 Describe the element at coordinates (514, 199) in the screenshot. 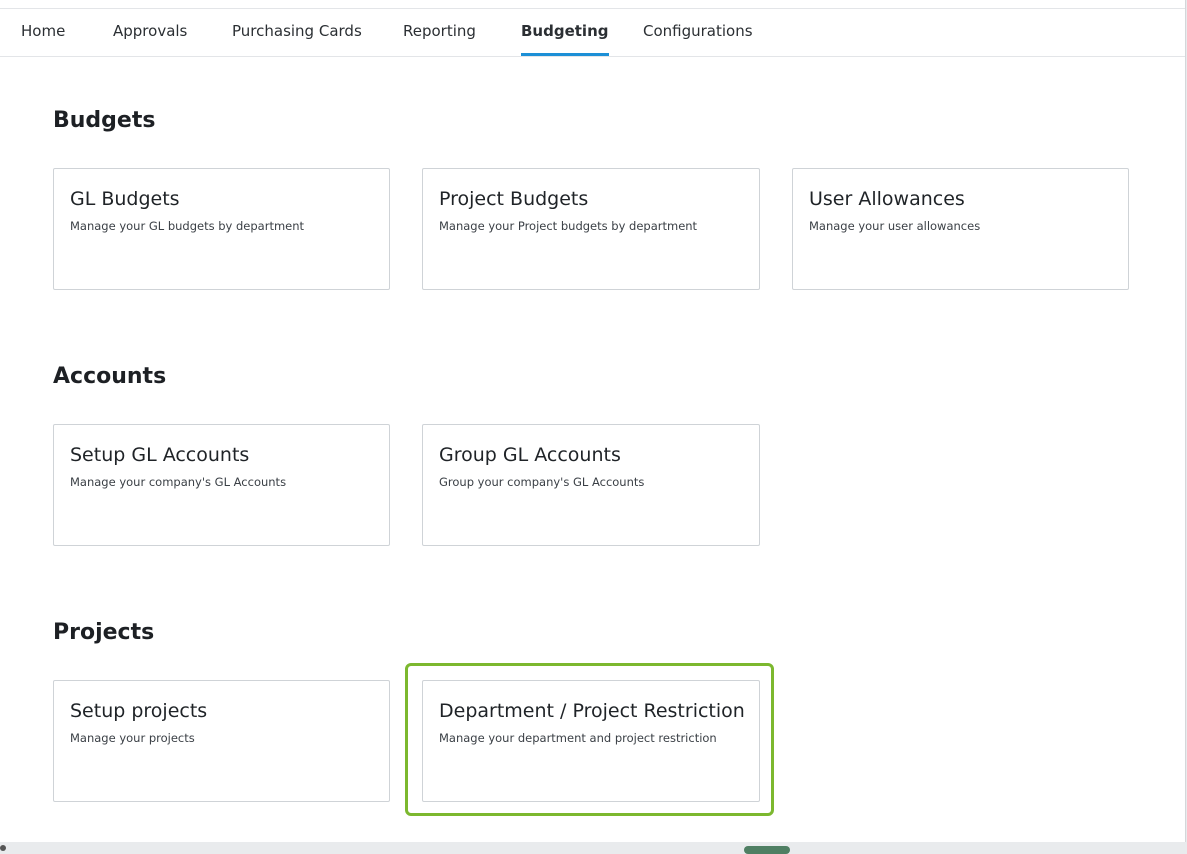

I see `card-title: Project Budgets` at that location.